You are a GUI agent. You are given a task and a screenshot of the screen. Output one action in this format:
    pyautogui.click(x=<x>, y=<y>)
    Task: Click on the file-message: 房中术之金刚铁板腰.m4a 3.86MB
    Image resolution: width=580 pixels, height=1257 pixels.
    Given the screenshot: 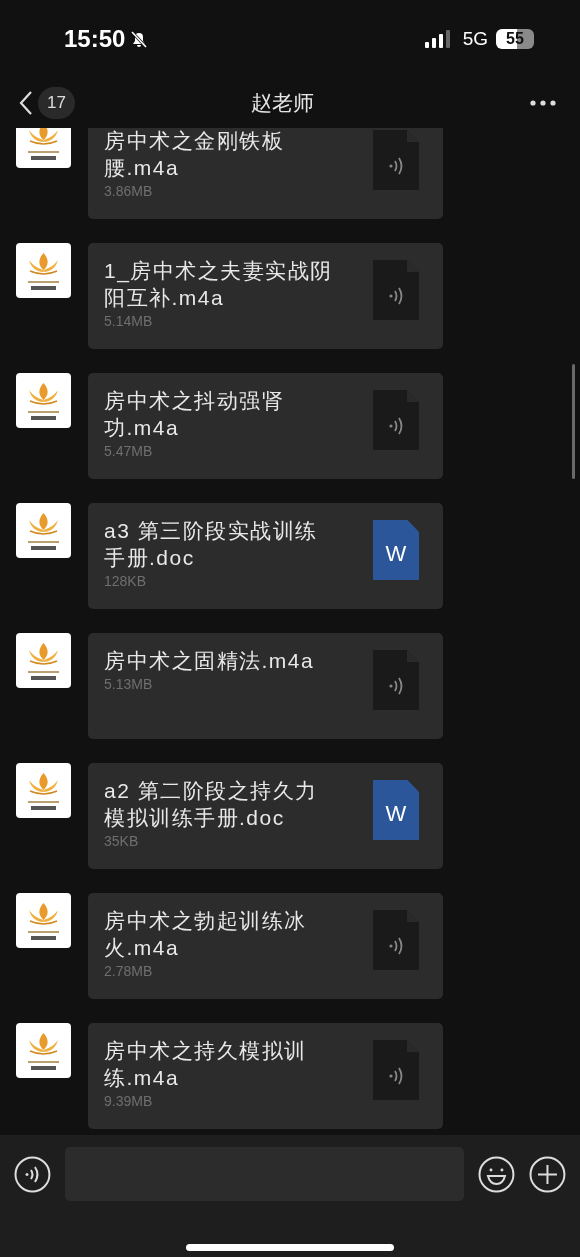 What is the action you would take?
    pyautogui.click(x=265, y=173)
    